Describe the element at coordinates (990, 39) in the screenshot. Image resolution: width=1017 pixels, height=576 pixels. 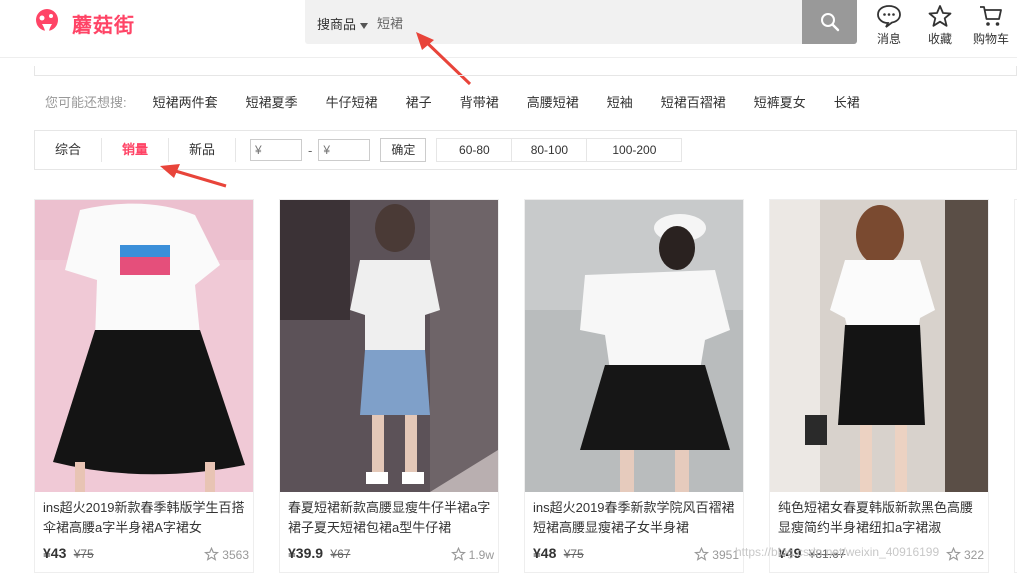
I see `cart-label: 购物车` at that location.